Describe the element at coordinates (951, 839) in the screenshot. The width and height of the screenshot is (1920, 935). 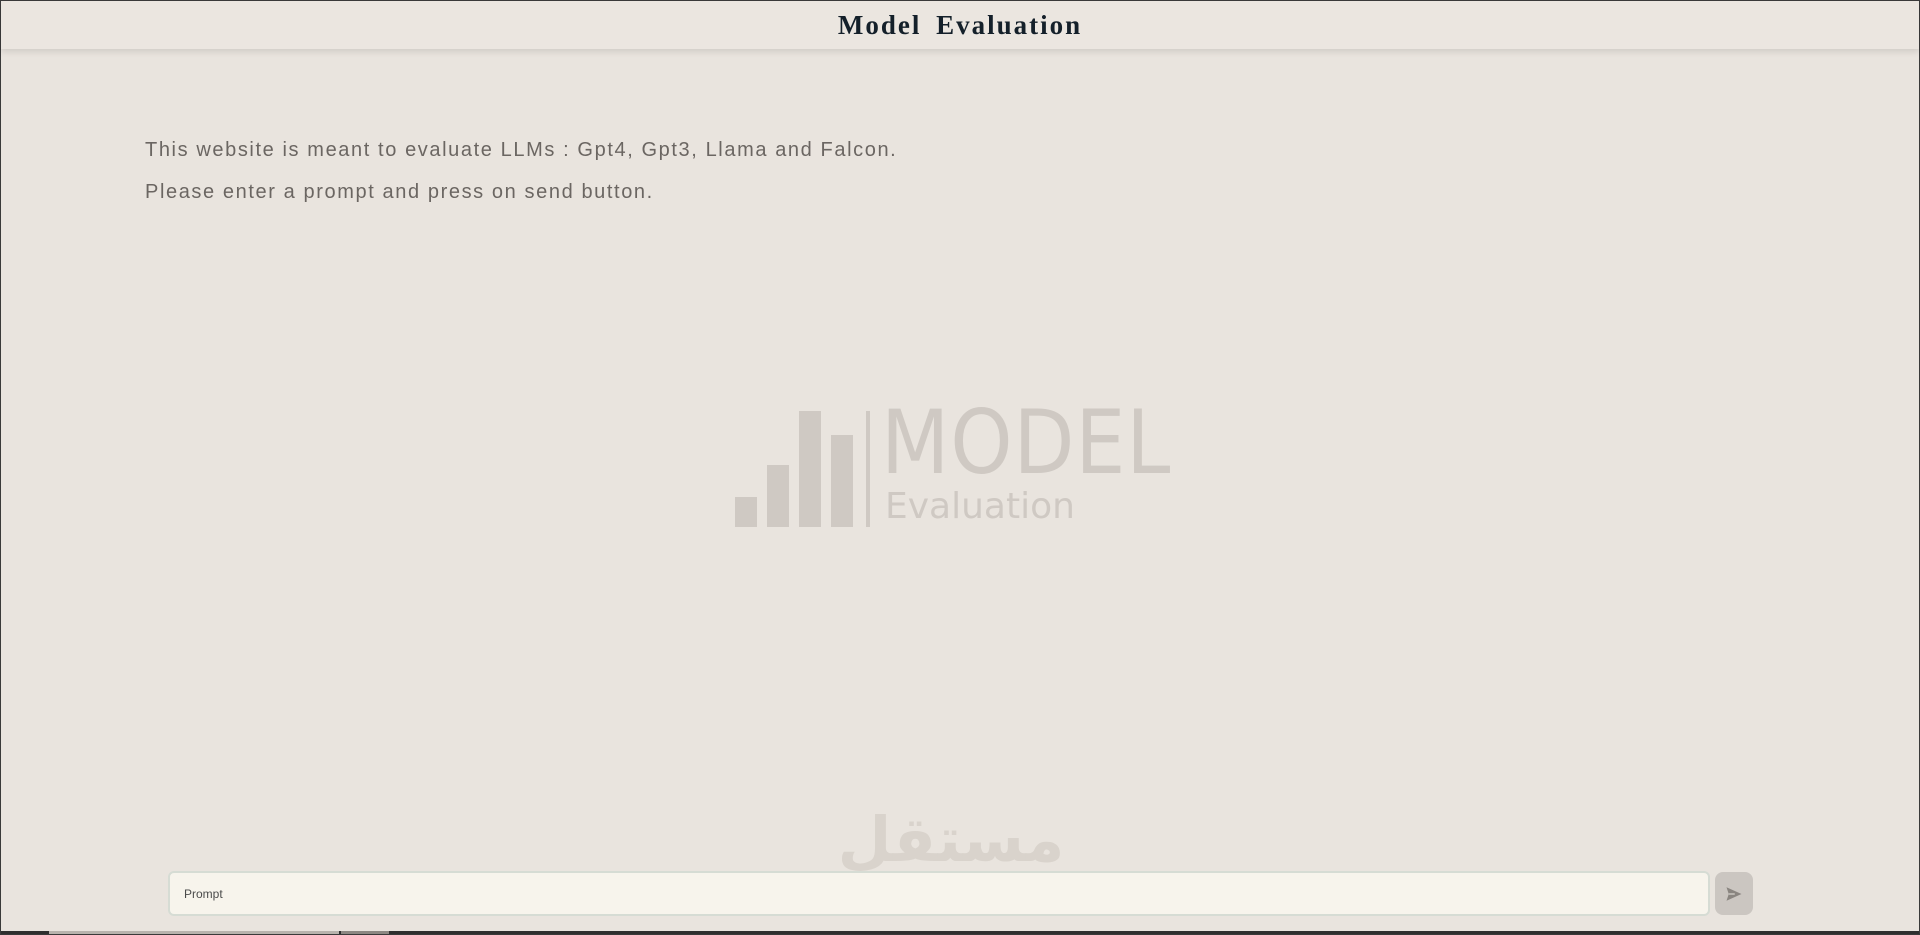
I see `watermark-arabic: مستقل` at that location.